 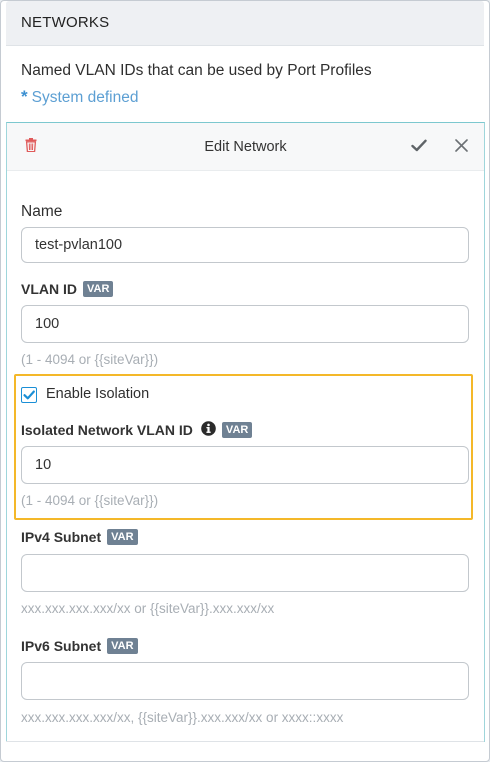 I want to click on ipv4-subnet-label-text: IPv4 Subnet, so click(x=61, y=537).